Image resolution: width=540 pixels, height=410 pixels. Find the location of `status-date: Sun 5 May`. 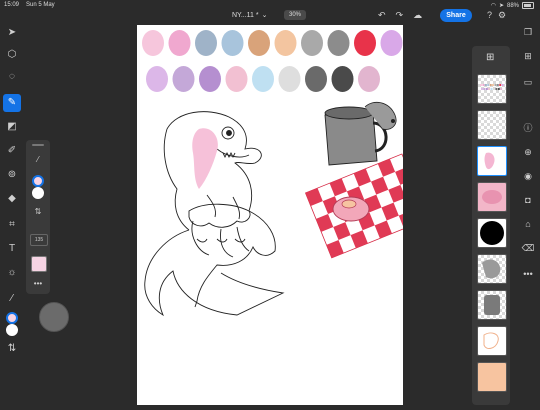

status-date: Sun 5 May is located at coordinates (40, 5).